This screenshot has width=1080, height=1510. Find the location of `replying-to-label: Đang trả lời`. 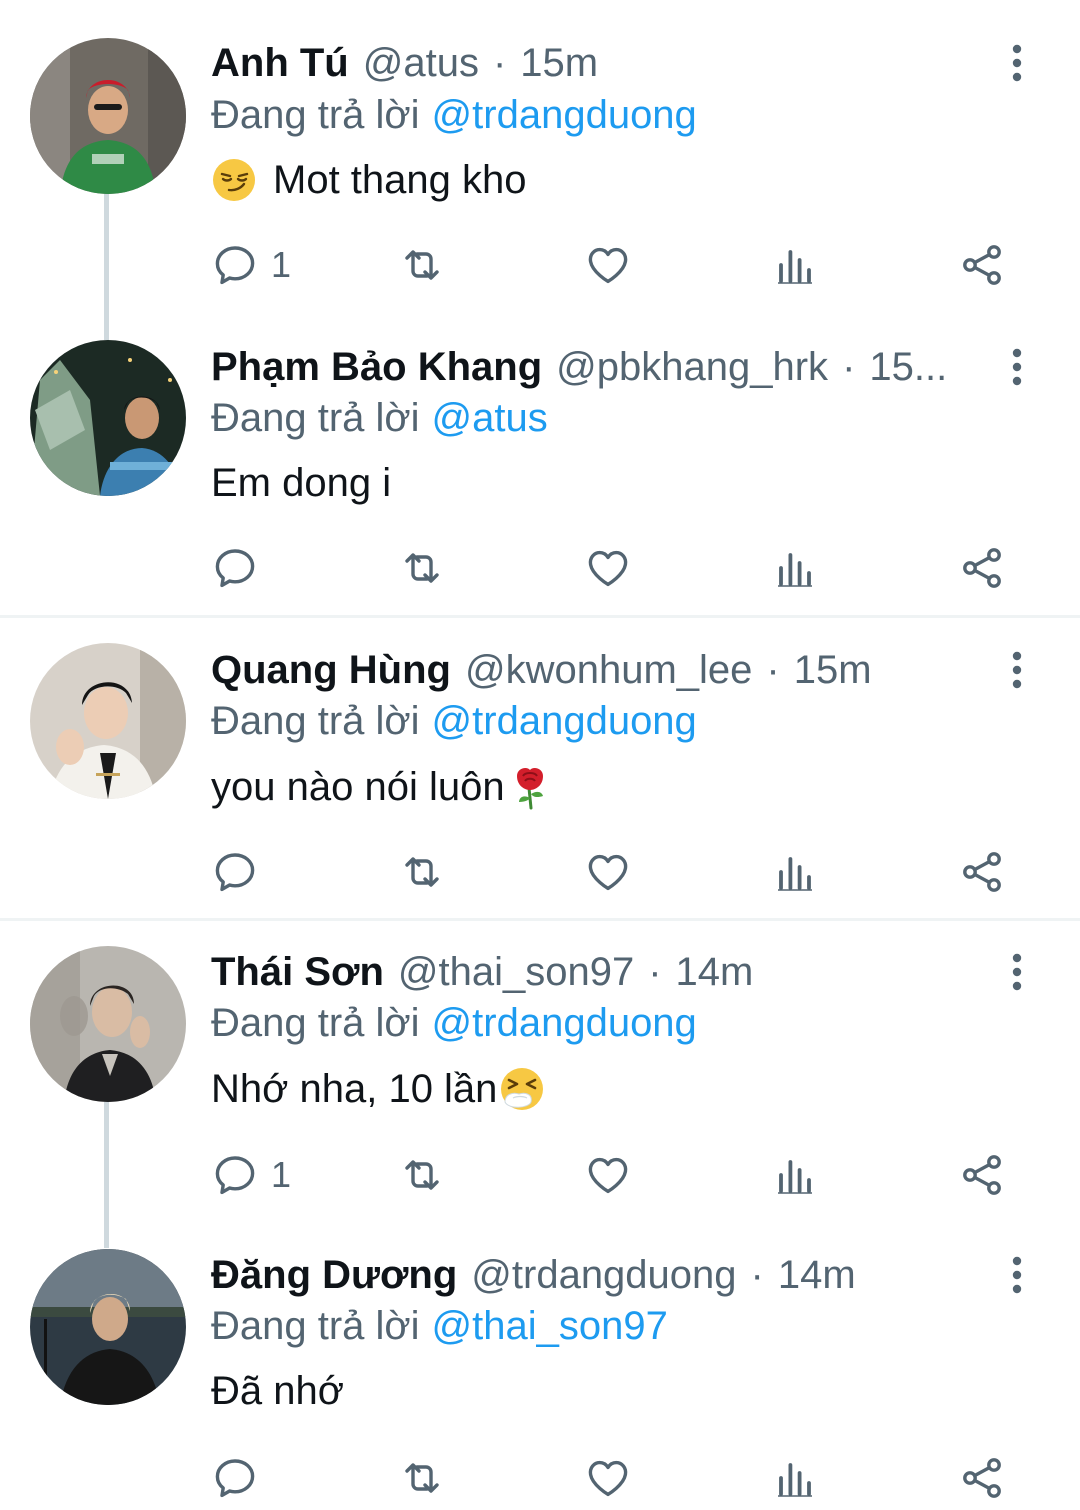

replying-to-label: Đang trả lời is located at coordinates (315, 1326).